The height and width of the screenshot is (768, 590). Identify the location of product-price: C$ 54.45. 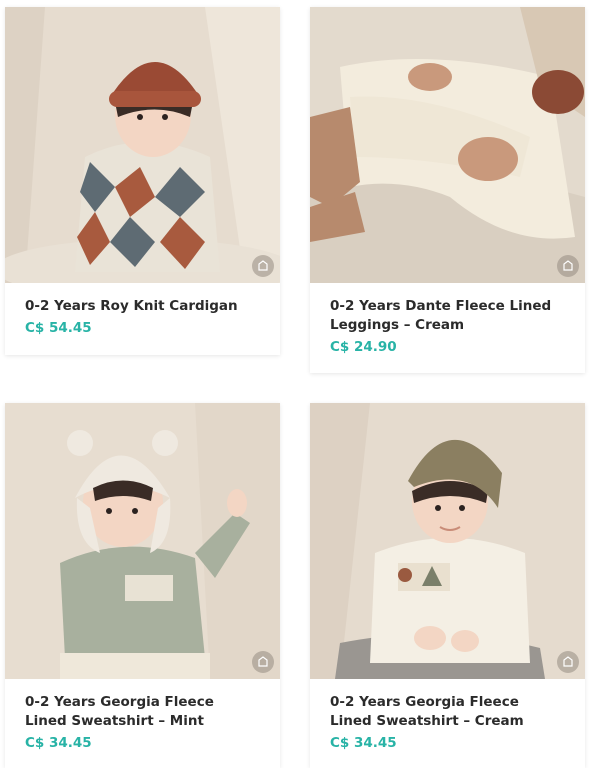
(58, 328).